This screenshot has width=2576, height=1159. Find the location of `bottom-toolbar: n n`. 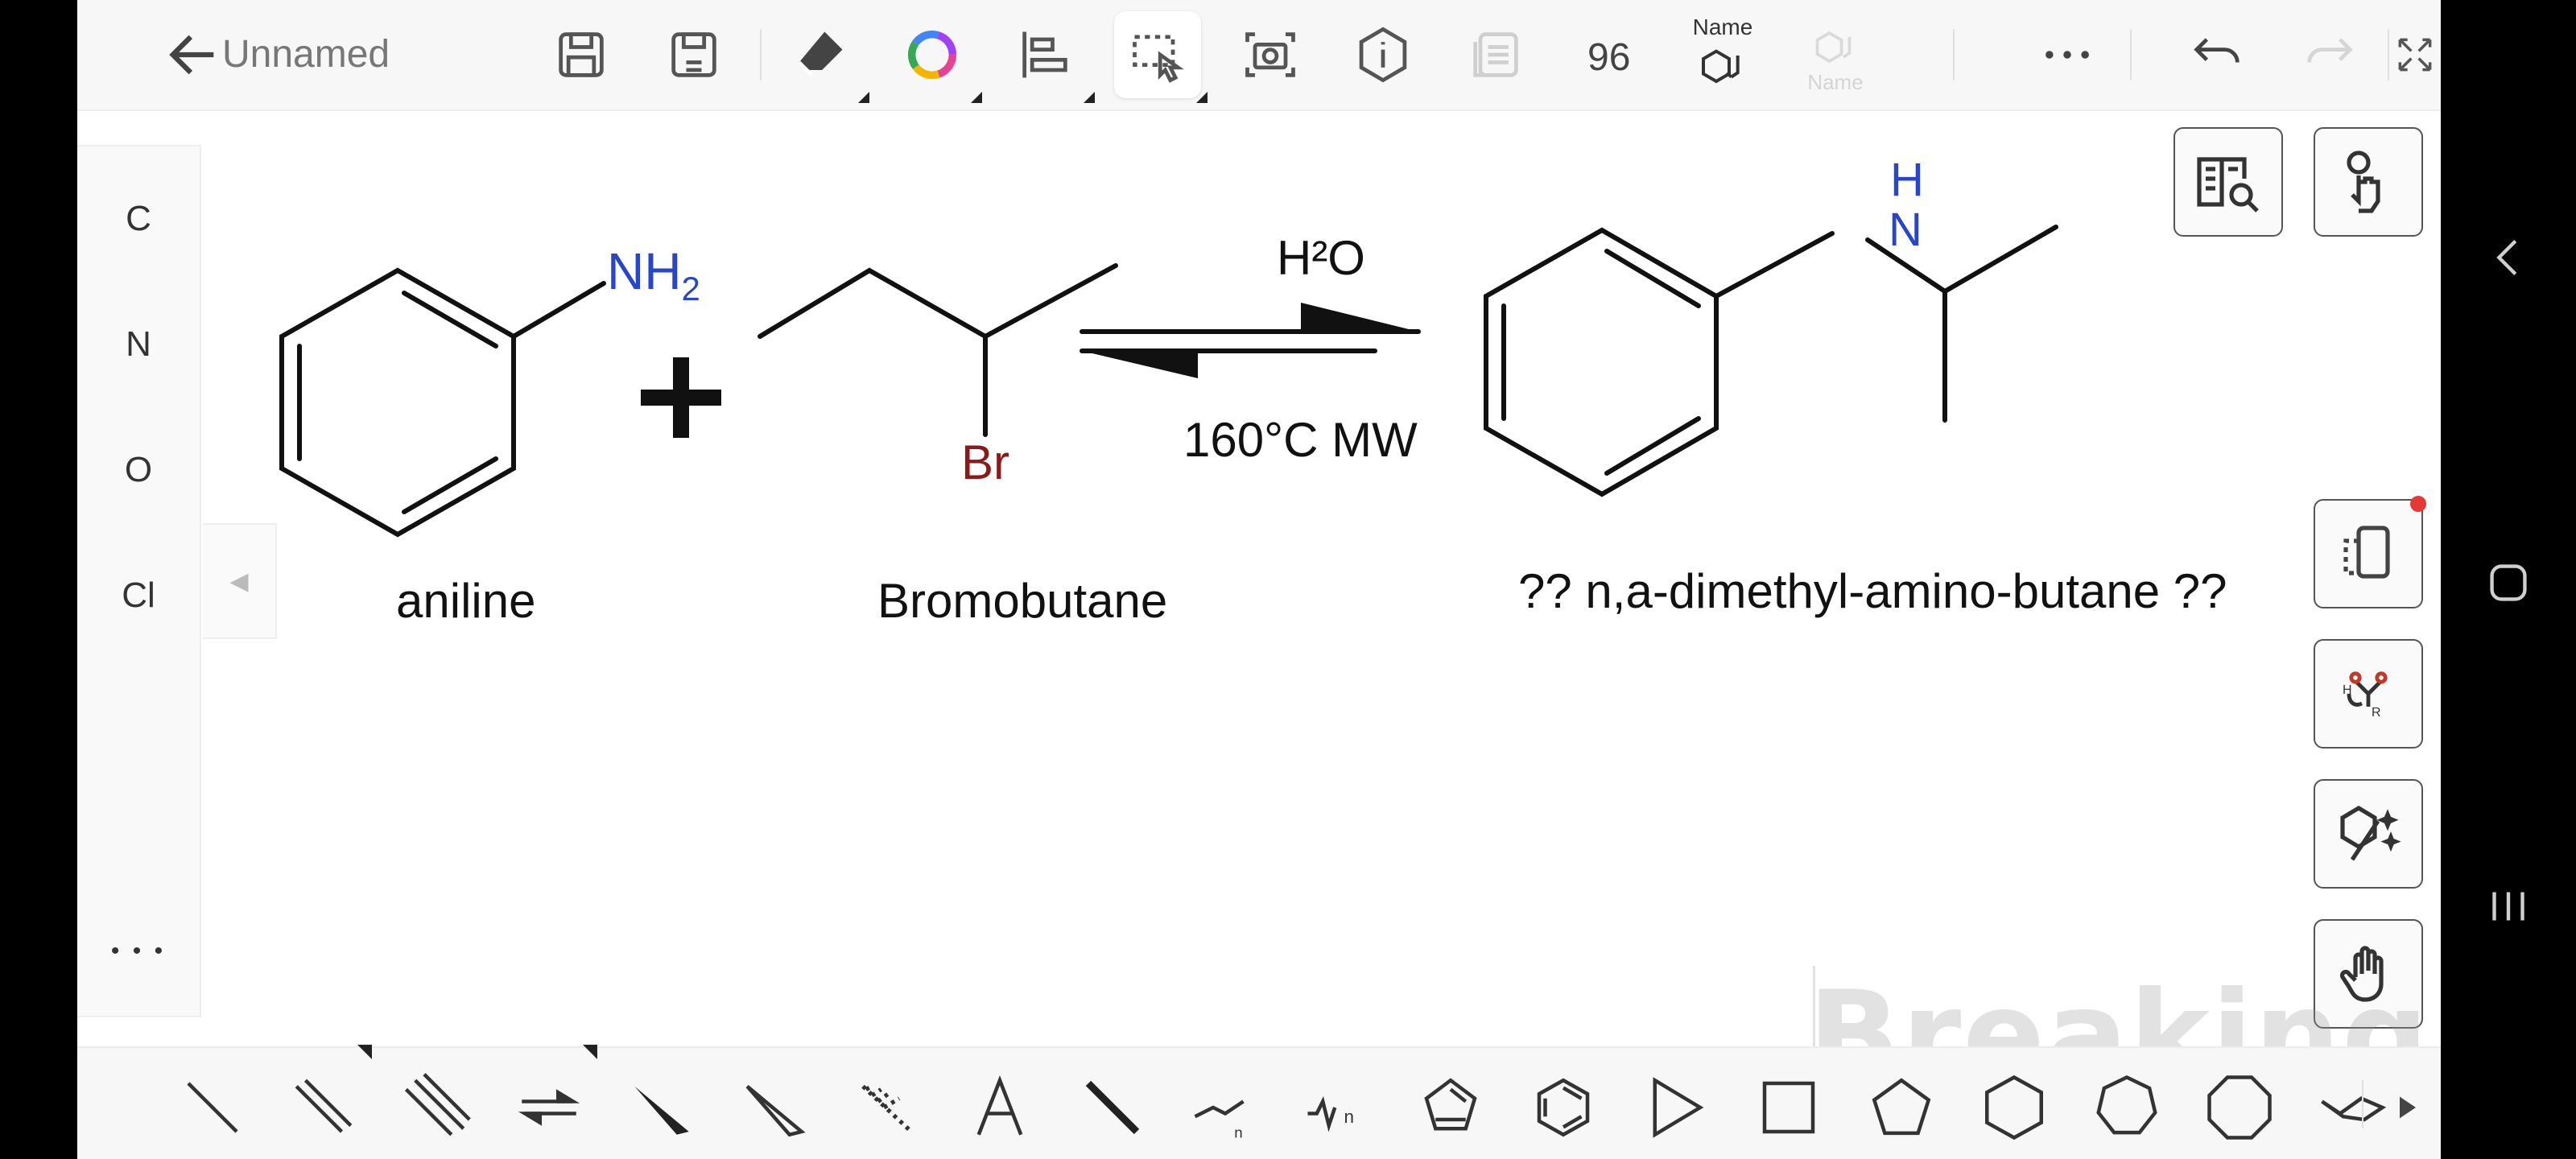

bottom-toolbar: n n is located at coordinates (1259, 1102).